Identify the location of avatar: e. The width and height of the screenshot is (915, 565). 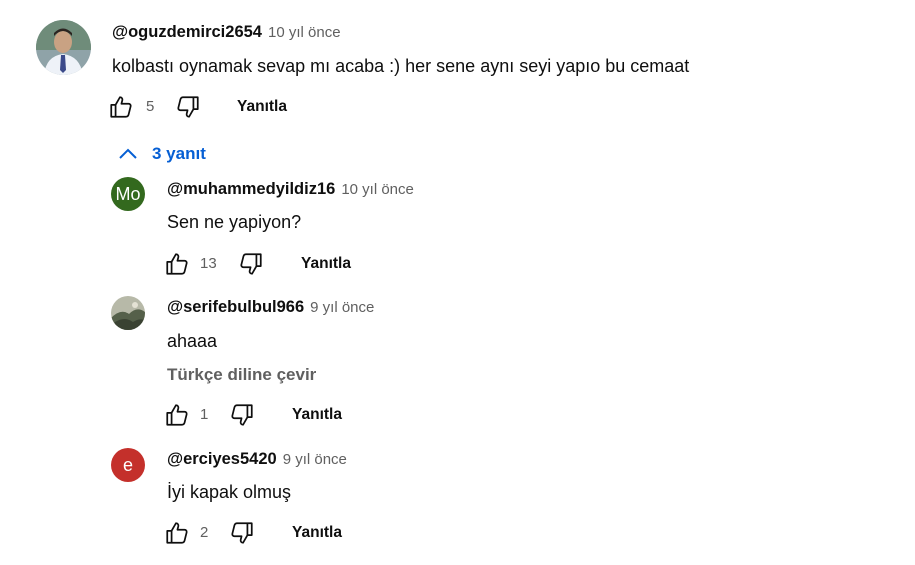
(128, 465).